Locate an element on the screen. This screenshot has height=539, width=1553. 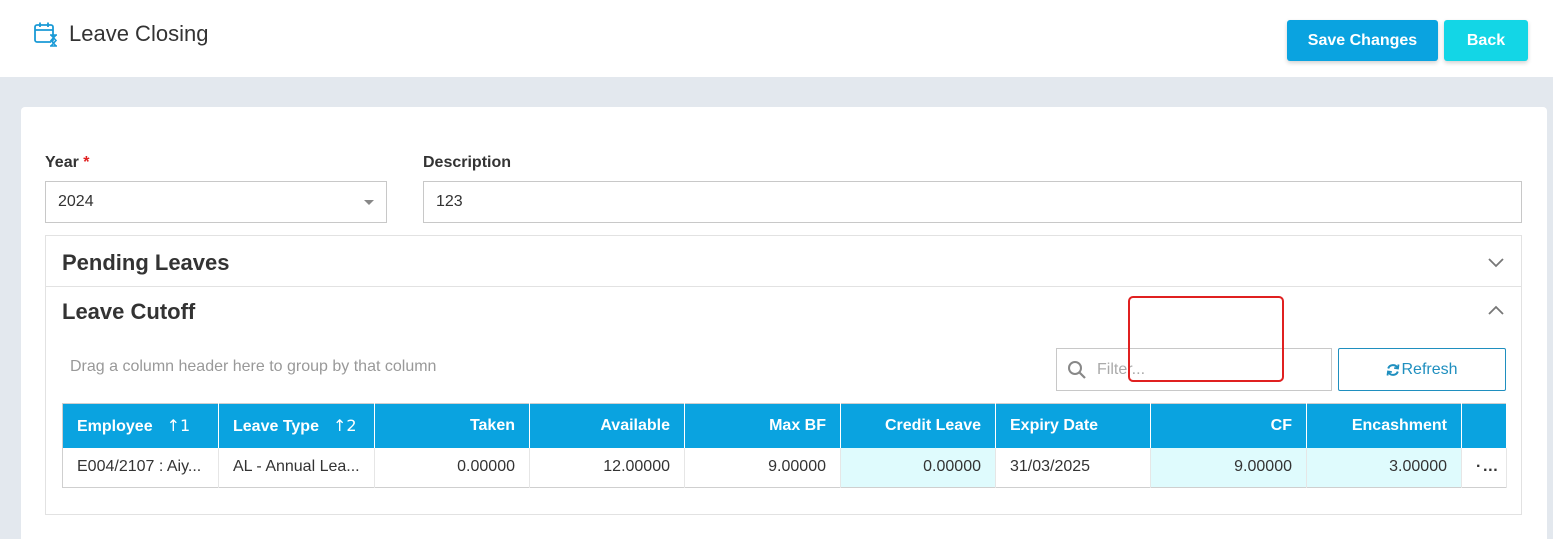
row-more-actions-button: ··· is located at coordinates (1484, 467).